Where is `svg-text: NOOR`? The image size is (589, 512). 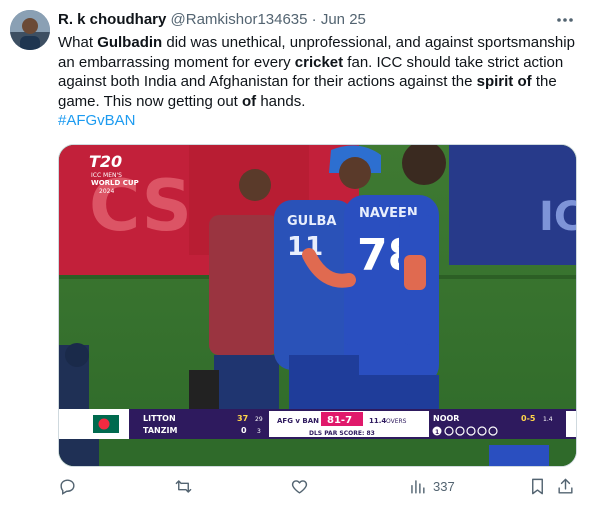 svg-text: NOOR is located at coordinates (446, 418).